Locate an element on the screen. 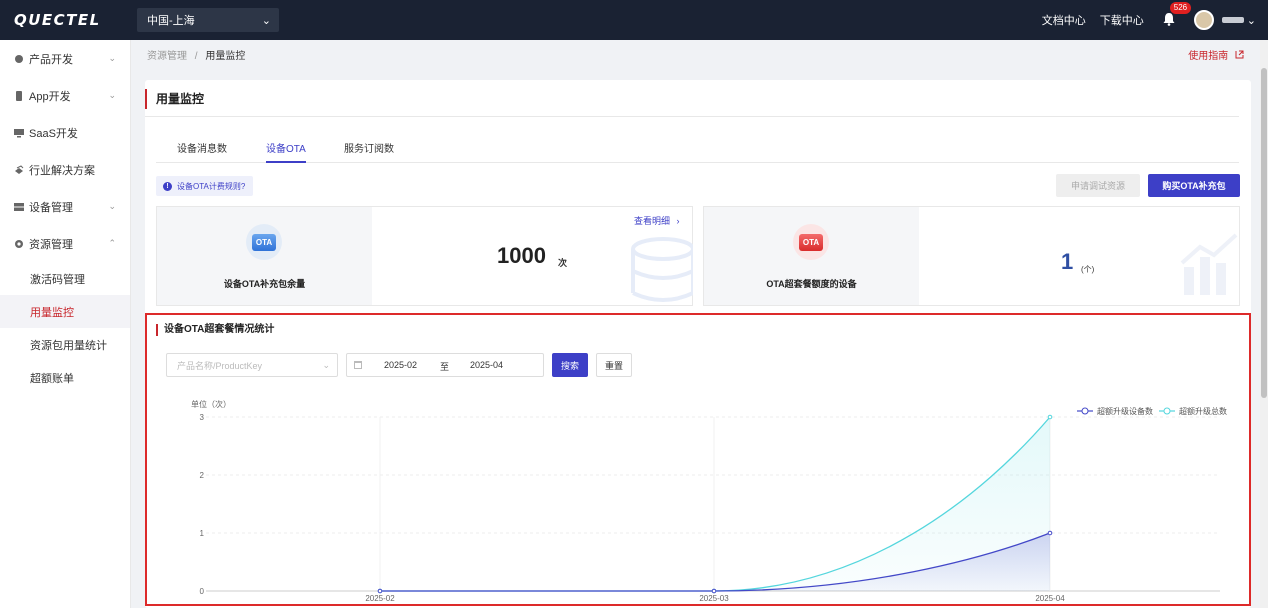 The height and width of the screenshot is (608, 1268). notification-badge: 526 is located at coordinates (1180, 8).